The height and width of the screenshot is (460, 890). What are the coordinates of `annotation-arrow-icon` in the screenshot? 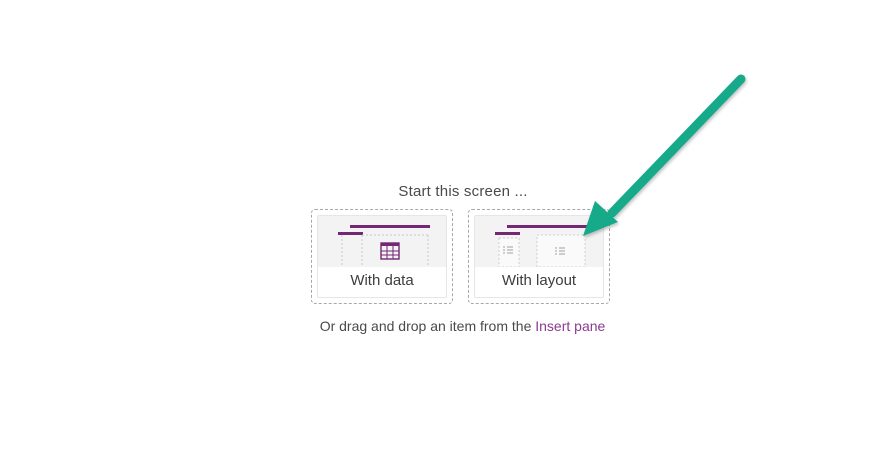 It's located at (664, 155).